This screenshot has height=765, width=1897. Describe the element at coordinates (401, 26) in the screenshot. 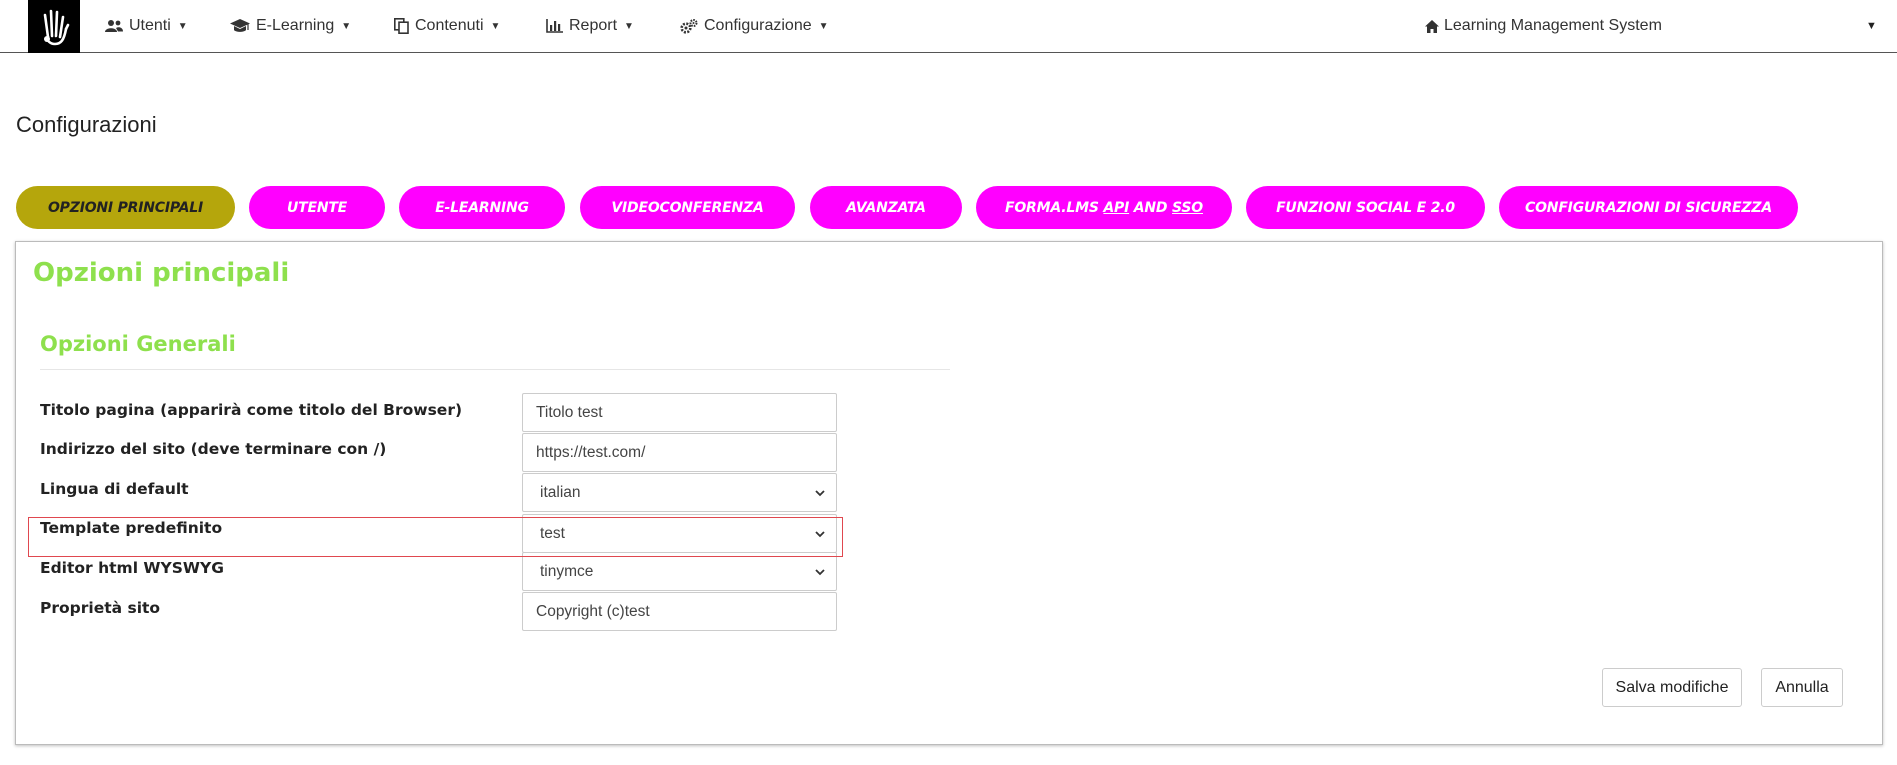

I see `files-icon` at that location.